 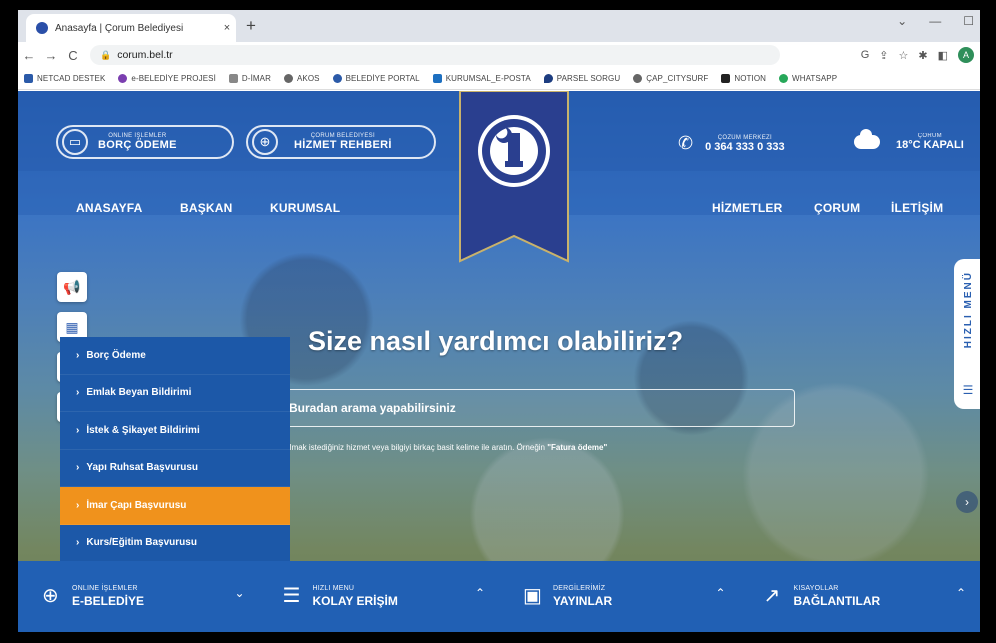 I want to click on borc-odeme-button: ▭ ONLINE İŞLEMLER BORÇ ÖDEME, so click(x=145, y=142).